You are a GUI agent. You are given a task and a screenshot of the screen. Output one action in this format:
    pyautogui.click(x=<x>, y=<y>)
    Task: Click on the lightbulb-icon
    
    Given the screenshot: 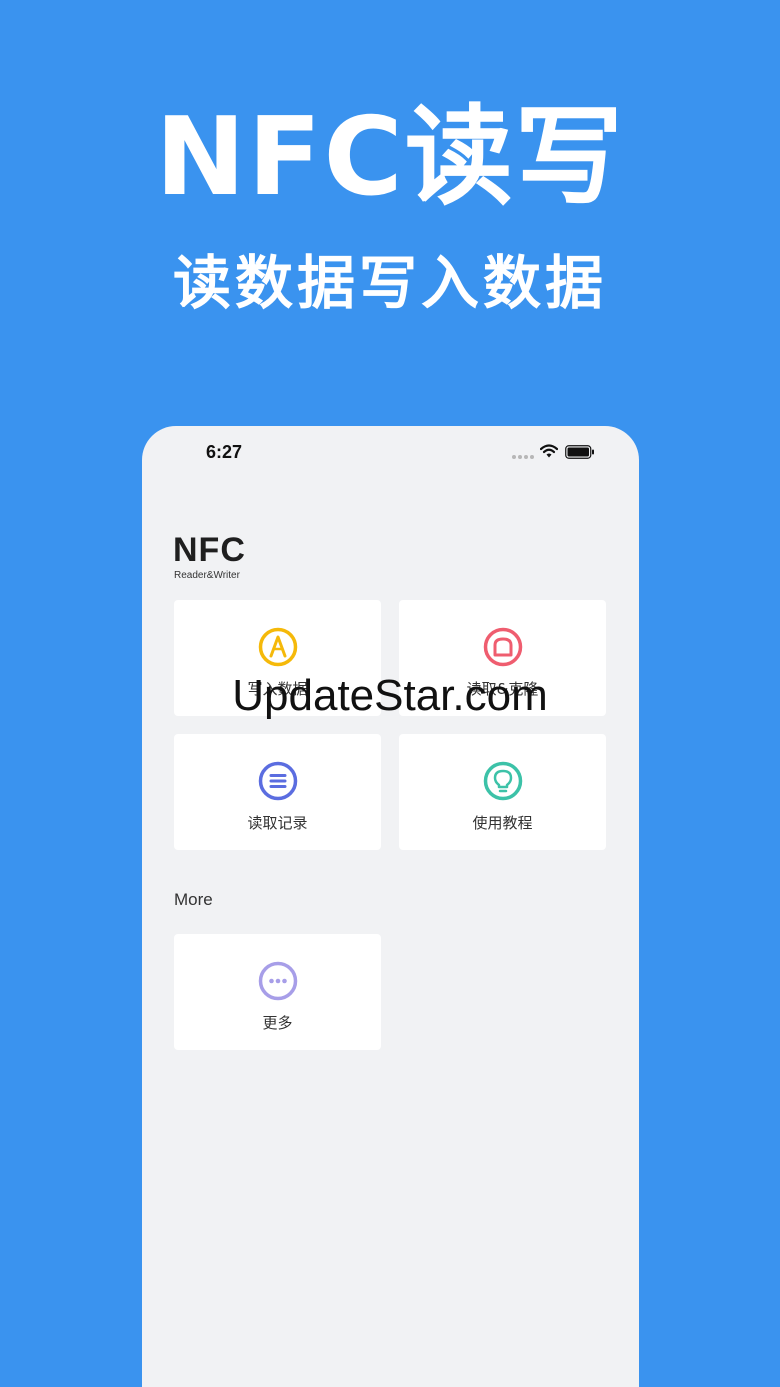 What is the action you would take?
    pyautogui.click(x=503, y=781)
    